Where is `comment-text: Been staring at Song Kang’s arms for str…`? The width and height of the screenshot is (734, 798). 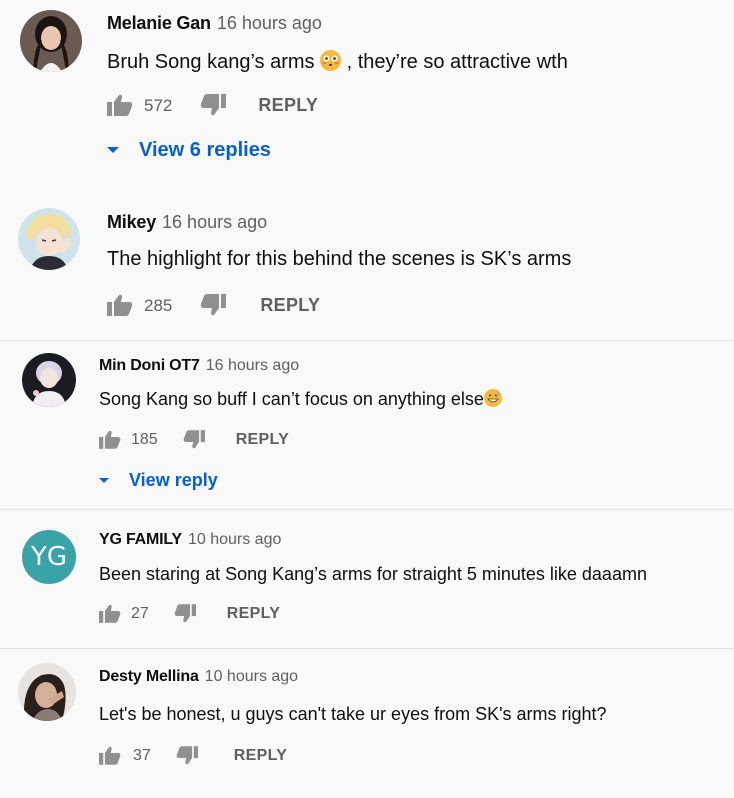 comment-text: Been staring at Song Kang’s arms for str… is located at coordinates (373, 574).